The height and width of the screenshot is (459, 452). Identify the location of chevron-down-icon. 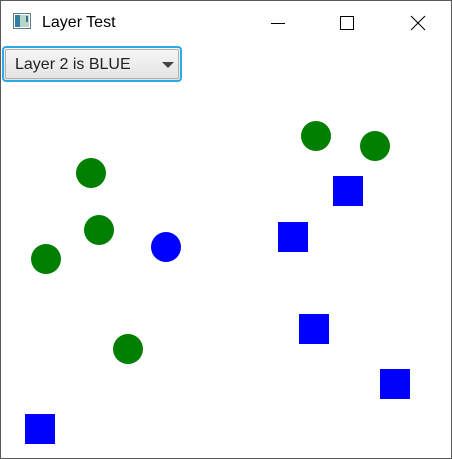
(168, 65).